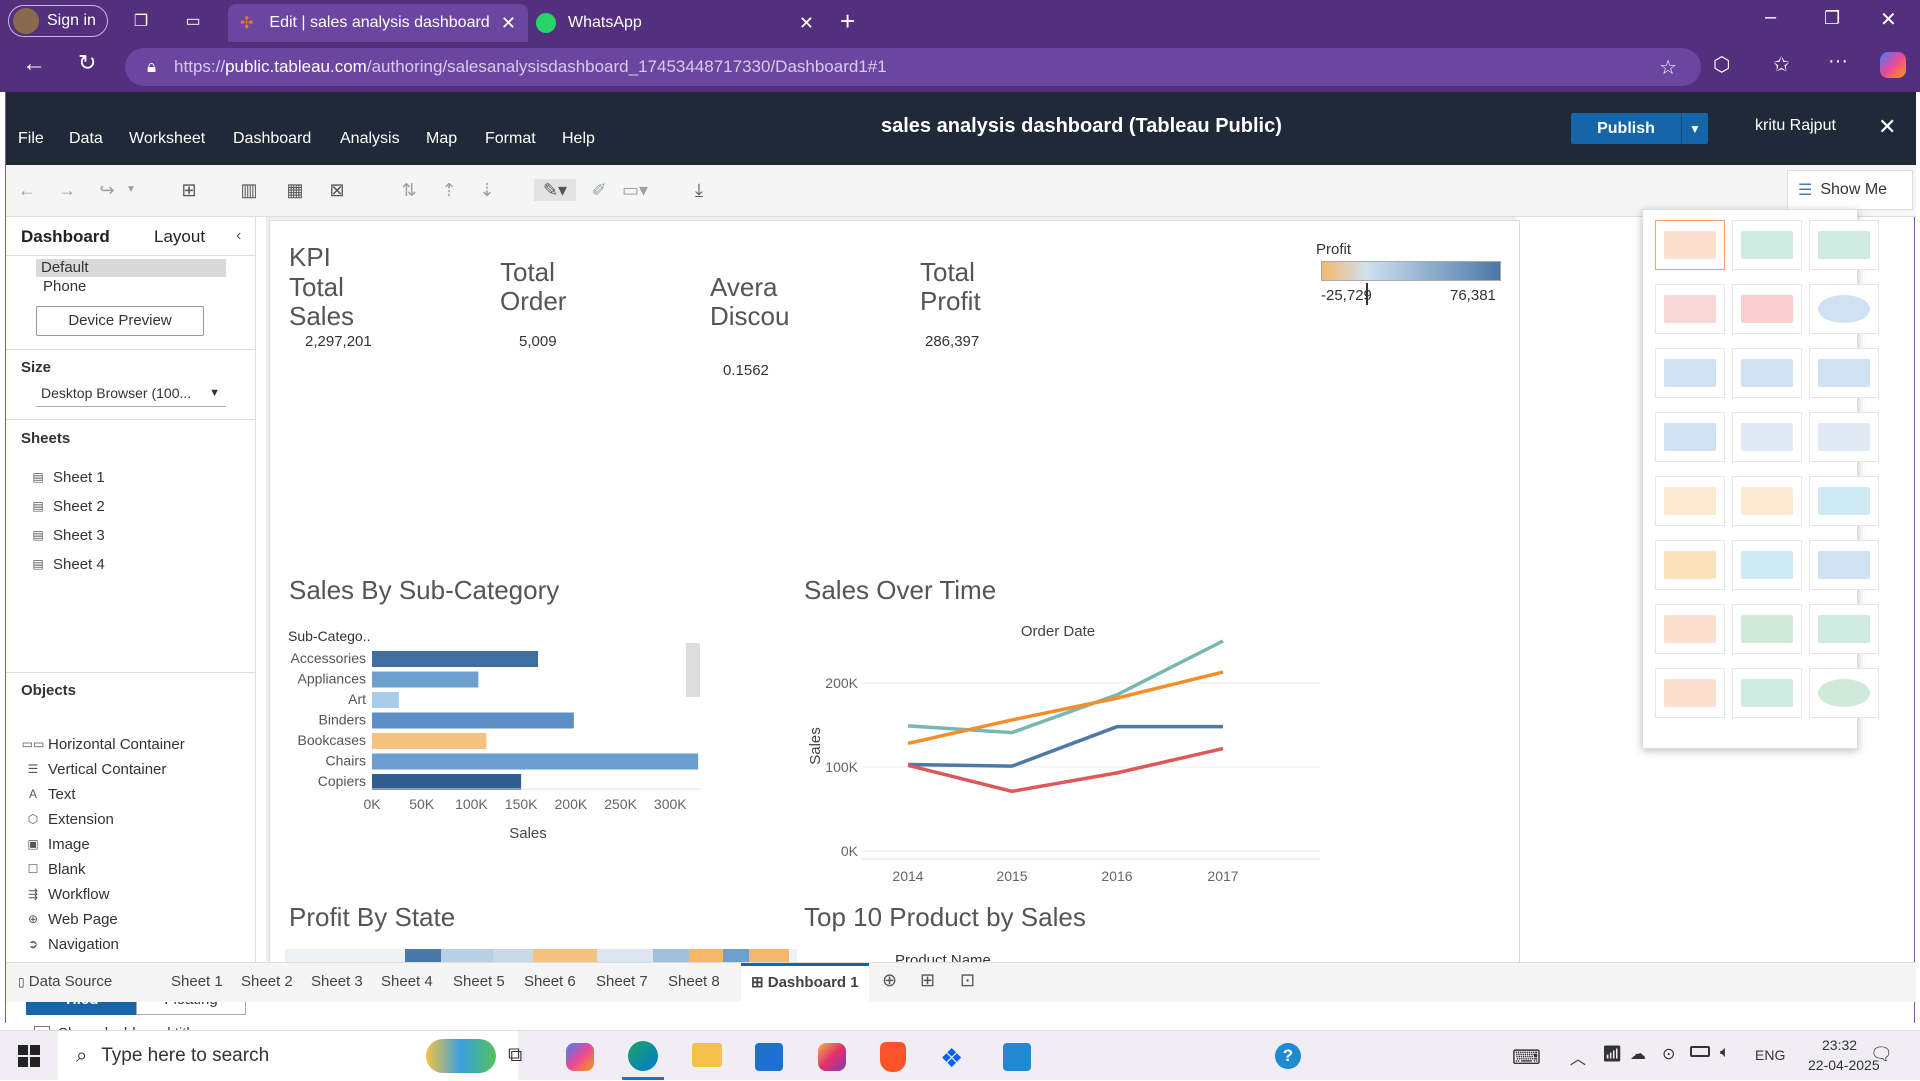 This screenshot has height=1081, width=1920. I want to click on object-item: ⬡ Extension, so click(70, 819).